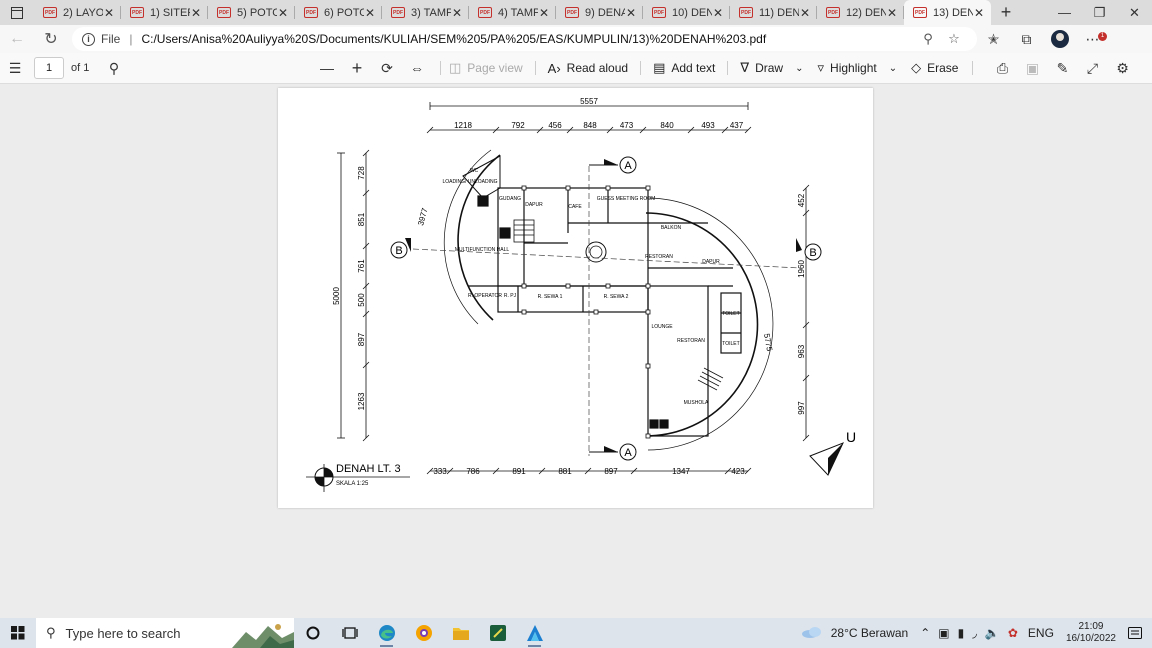 The image size is (1152, 648). What do you see at coordinates (925, 633) in the screenshot?
I see `show-hidden-icons-chevron-icon: ⌃` at bounding box center [925, 633].